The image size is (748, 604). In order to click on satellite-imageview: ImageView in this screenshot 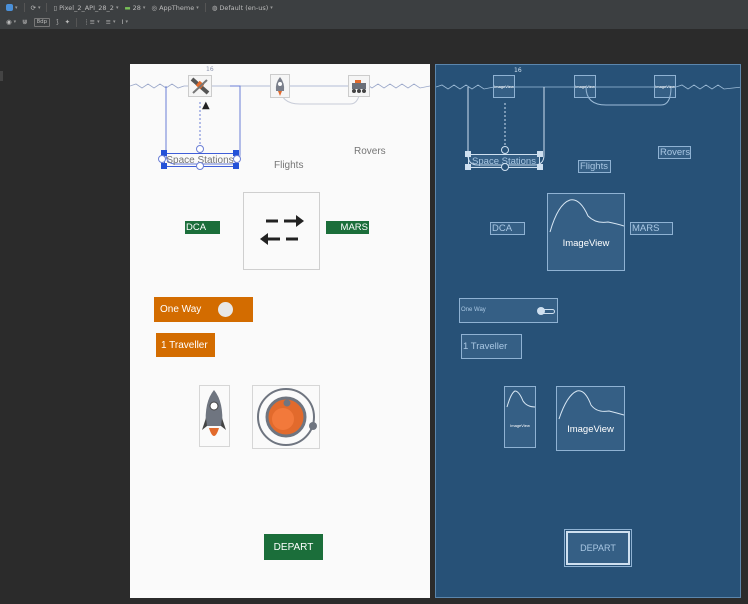, I will do `click(504, 86)`.